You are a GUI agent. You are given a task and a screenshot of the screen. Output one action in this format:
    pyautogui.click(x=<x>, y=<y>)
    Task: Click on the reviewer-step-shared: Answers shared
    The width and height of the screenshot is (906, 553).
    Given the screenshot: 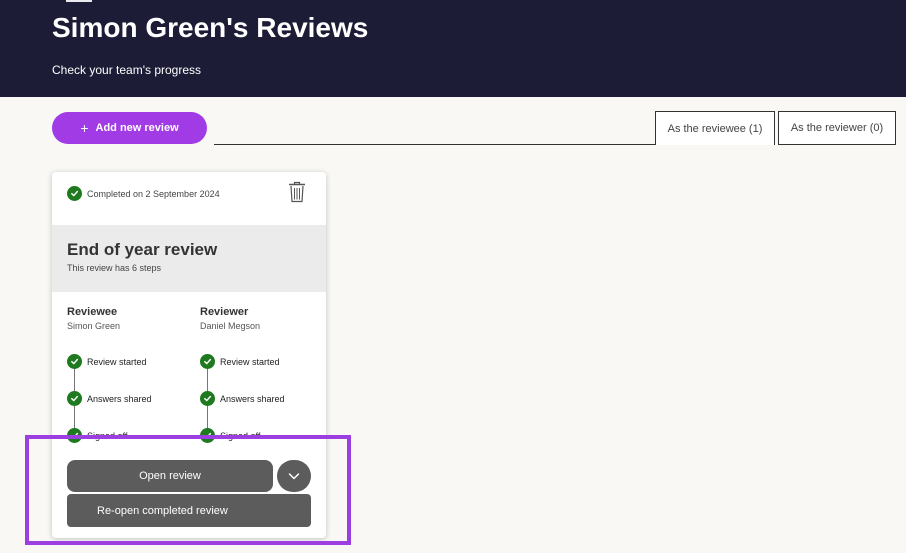 What is the action you would take?
    pyautogui.click(x=242, y=398)
    